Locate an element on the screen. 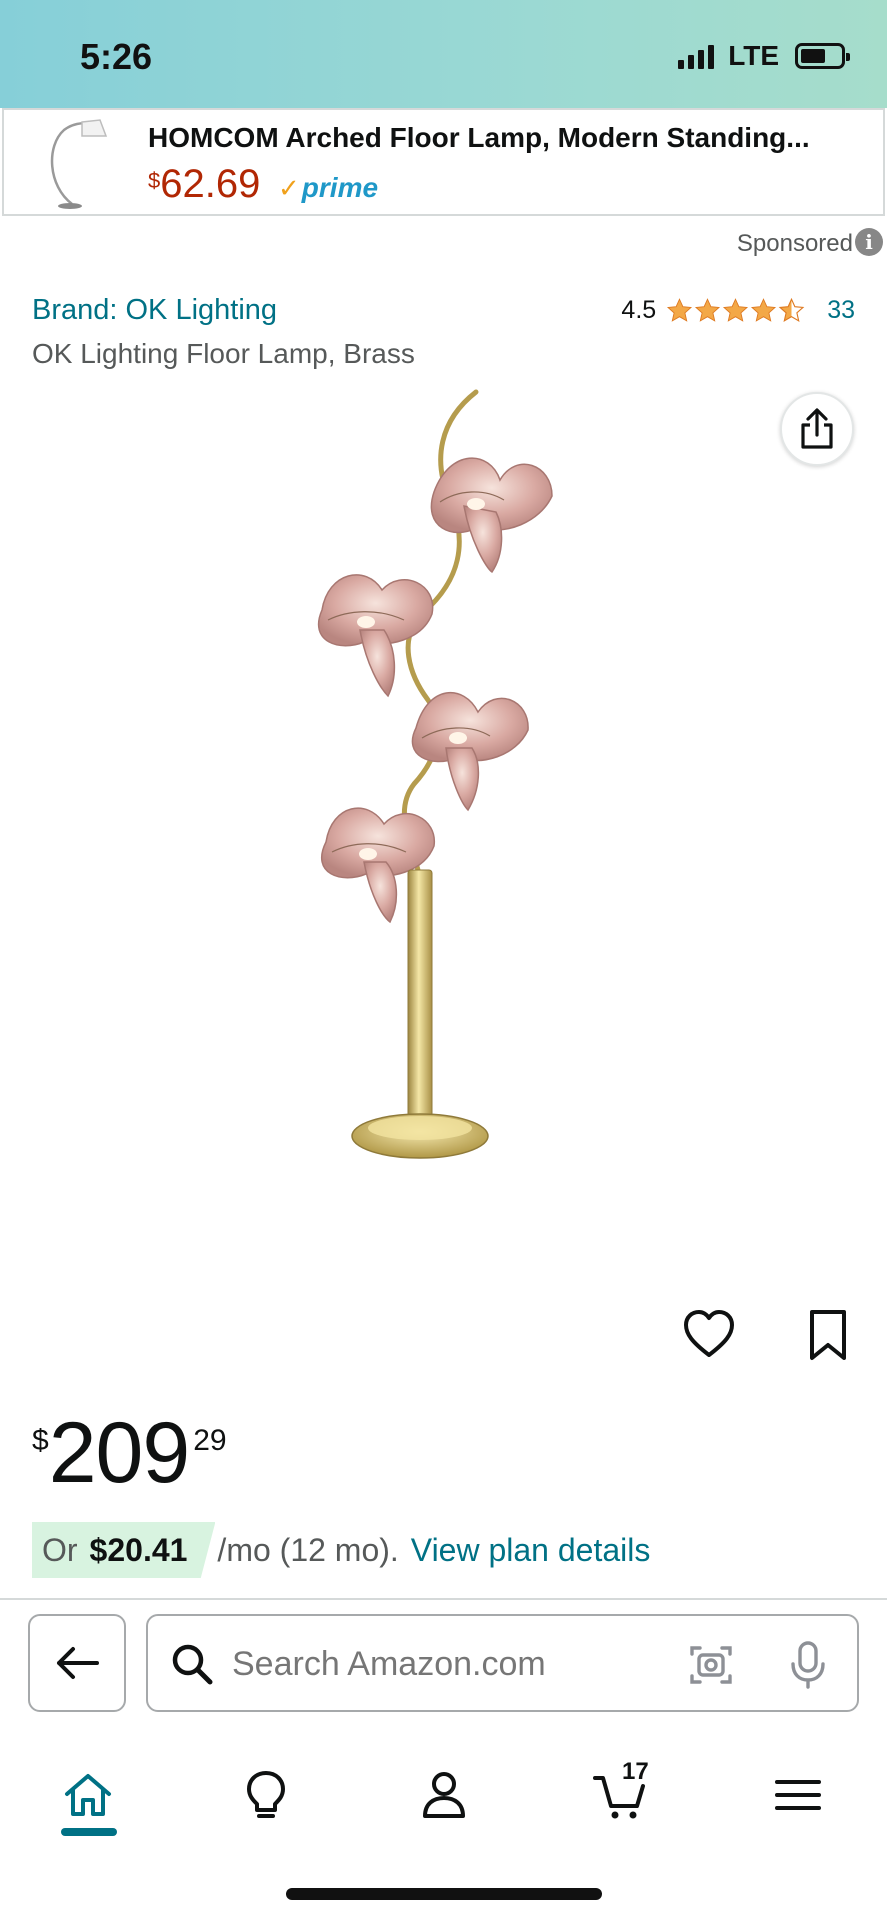  bottom-tab-bar: 17 is located at coordinates (443, 1795).